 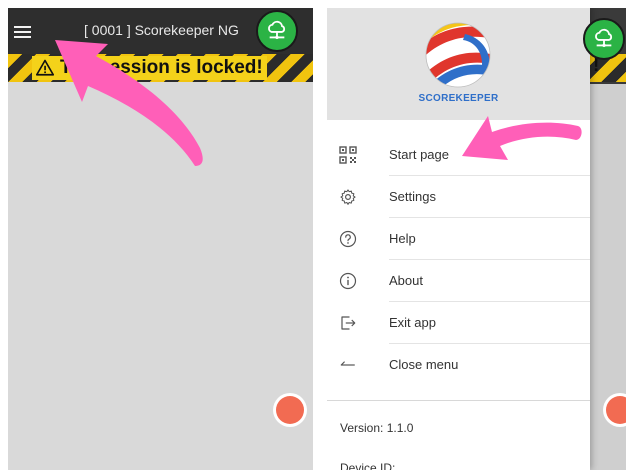 What do you see at coordinates (377, 428) in the screenshot?
I see `version-text: Version: 1.1.0` at bounding box center [377, 428].